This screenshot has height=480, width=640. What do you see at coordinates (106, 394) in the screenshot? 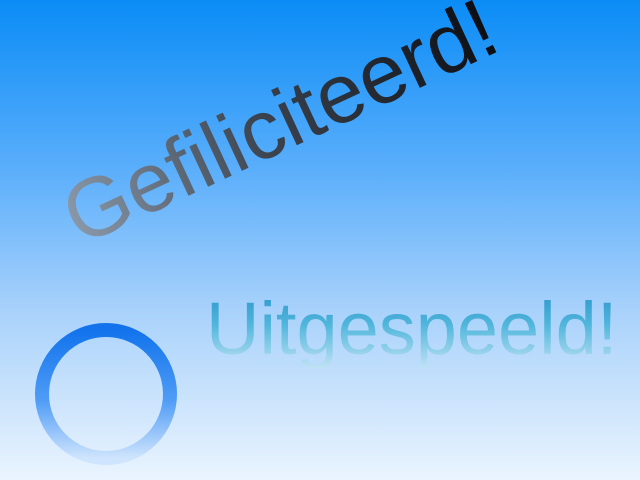
I see `ring-icon` at bounding box center [106, 394].